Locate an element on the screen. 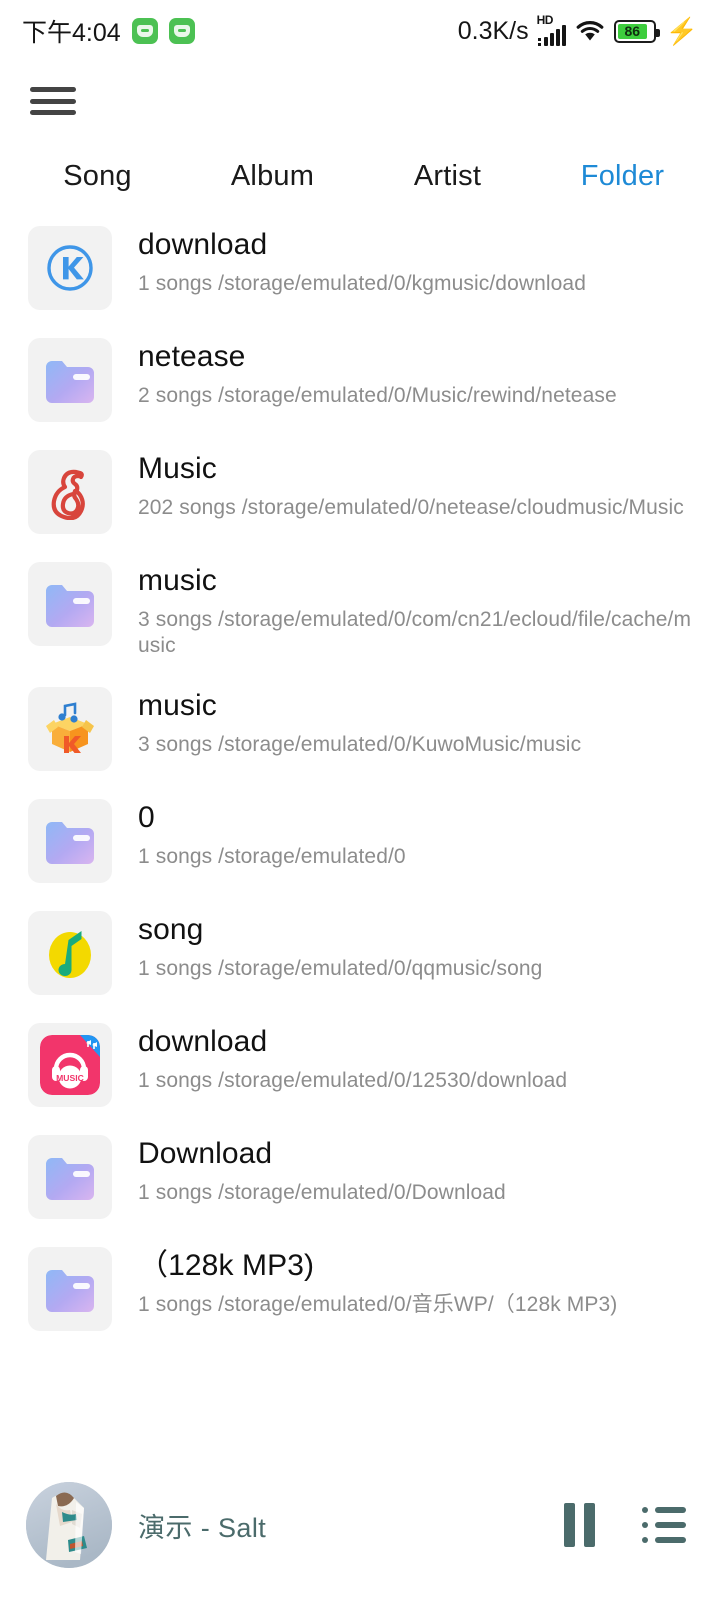  kugou-icon is located at coordinates (70, 268).